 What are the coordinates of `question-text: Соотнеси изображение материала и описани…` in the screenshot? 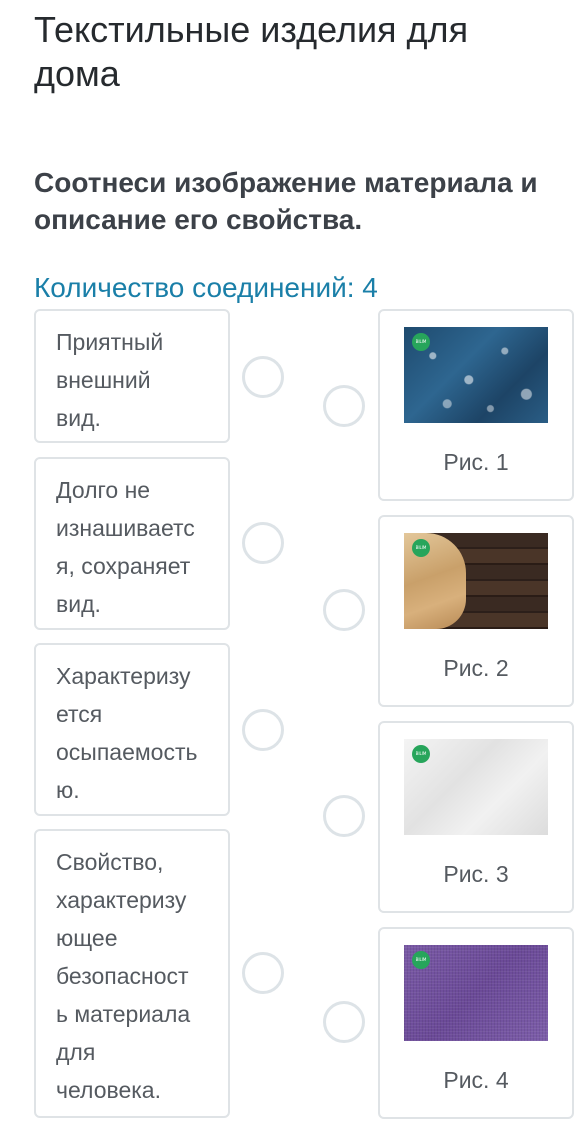 It's located at (286, 201).